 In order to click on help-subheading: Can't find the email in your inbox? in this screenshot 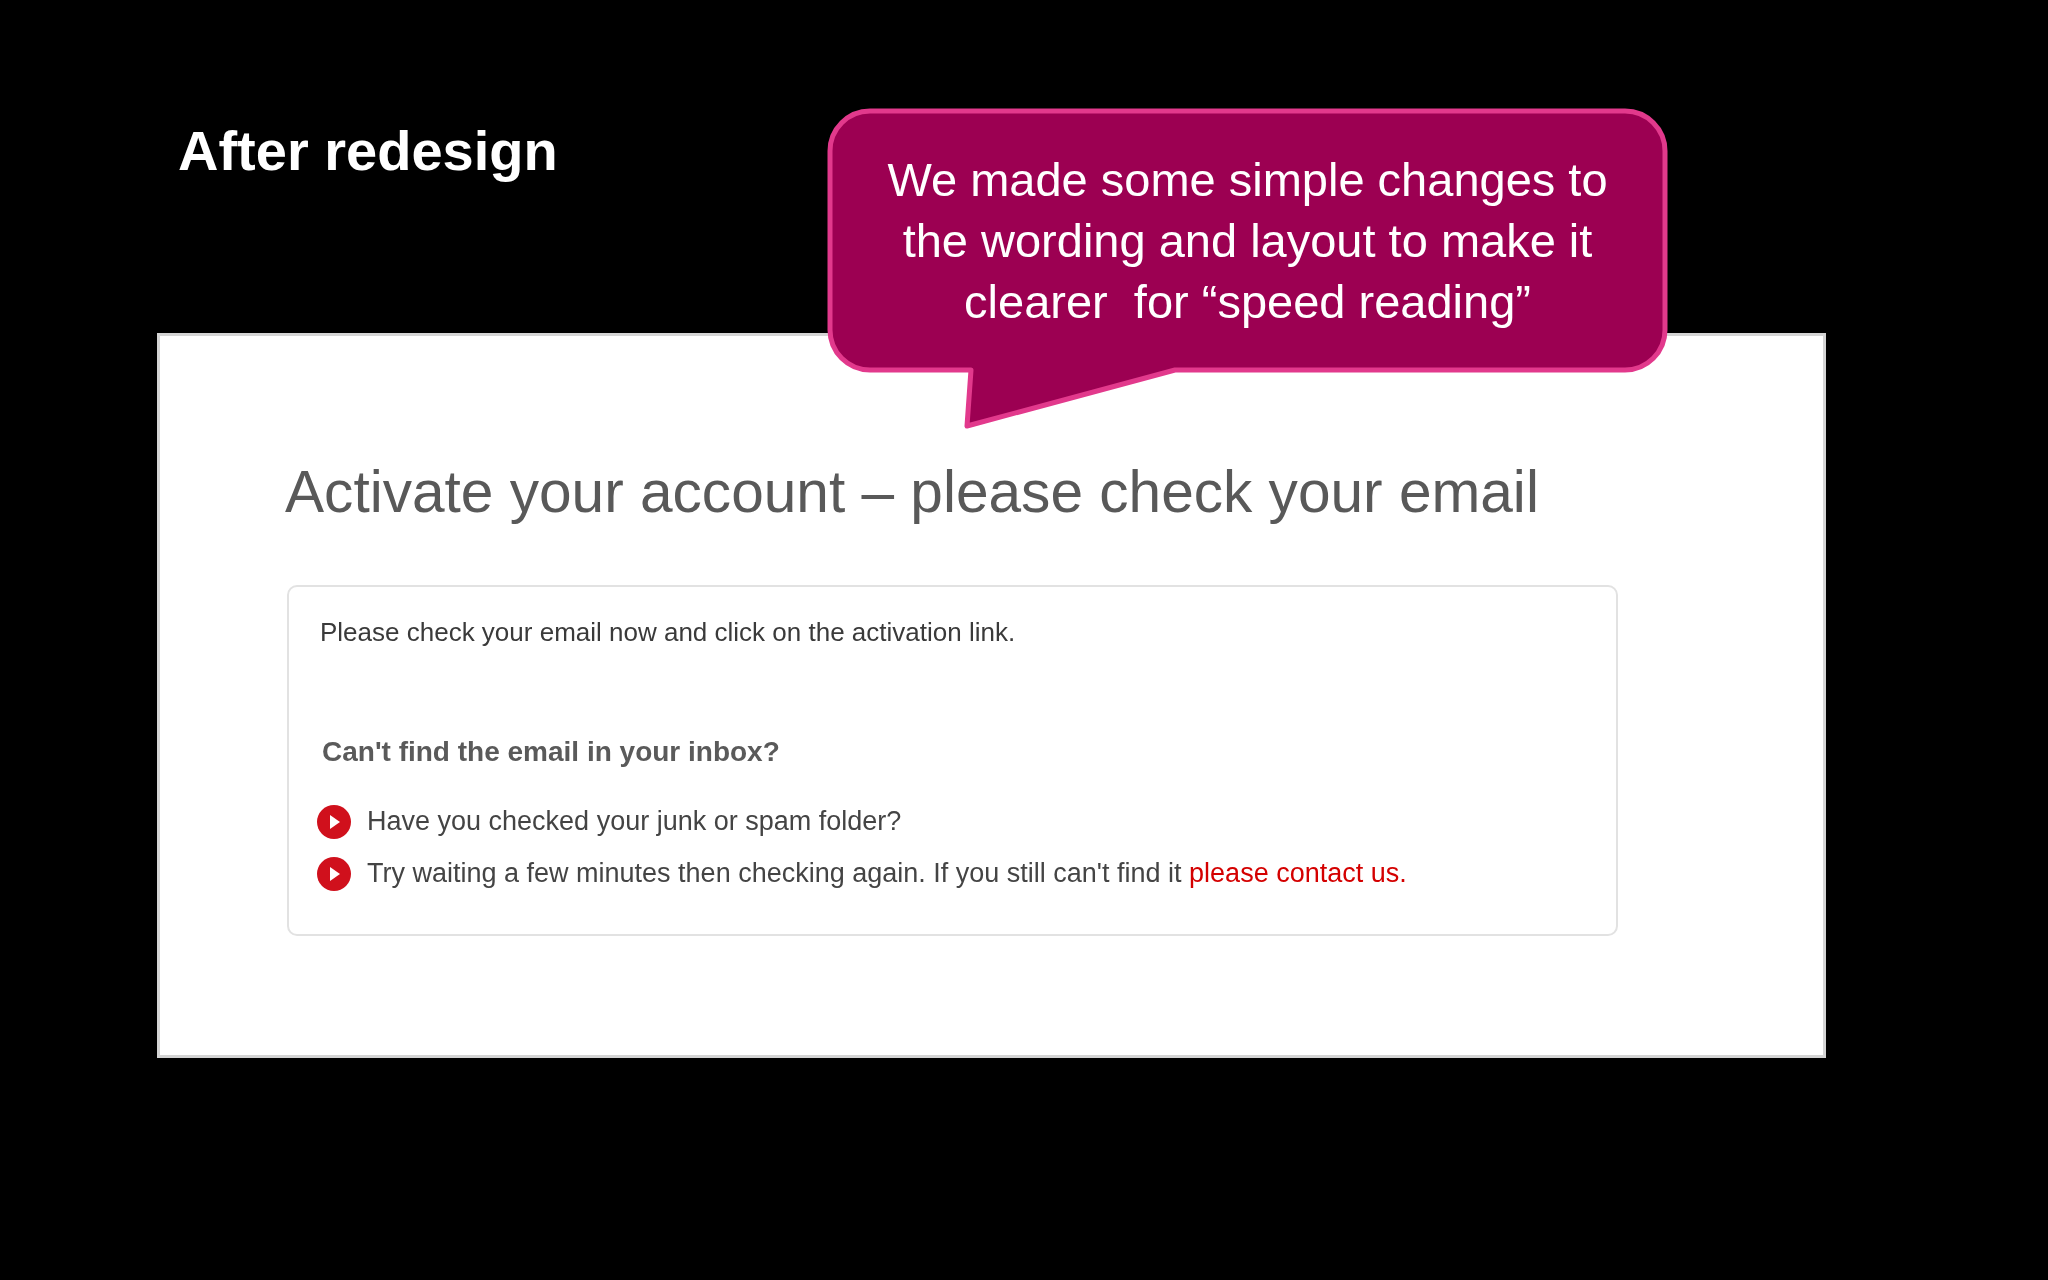, I will do `click(551, 752)`.